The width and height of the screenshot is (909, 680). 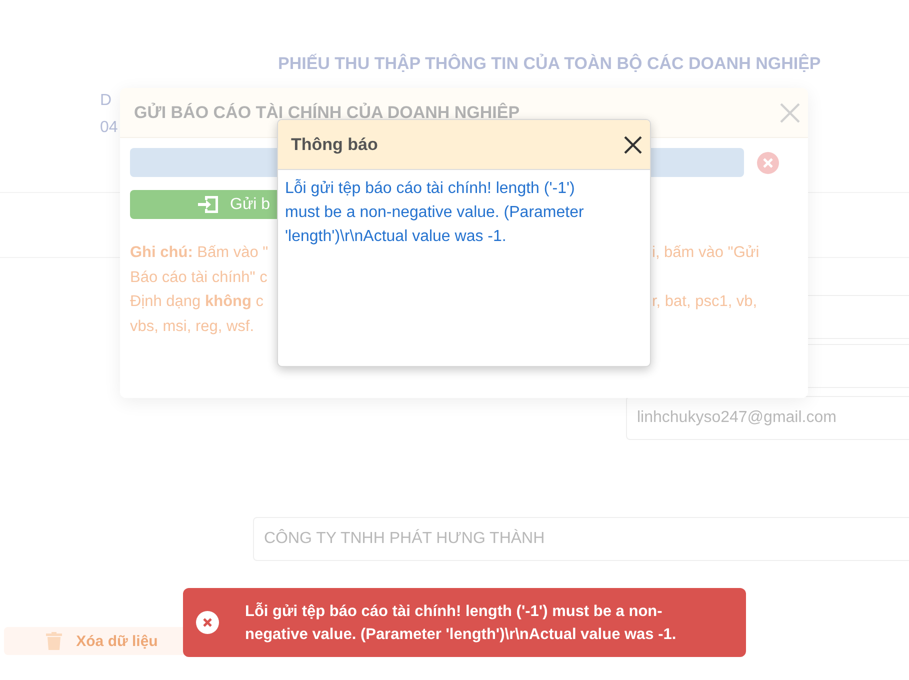 What do you see at coordinates (200, 253) in the screenshot?
I see `note-text: Ghi chú: Bấm vào "` at bounding box center [200, 253].